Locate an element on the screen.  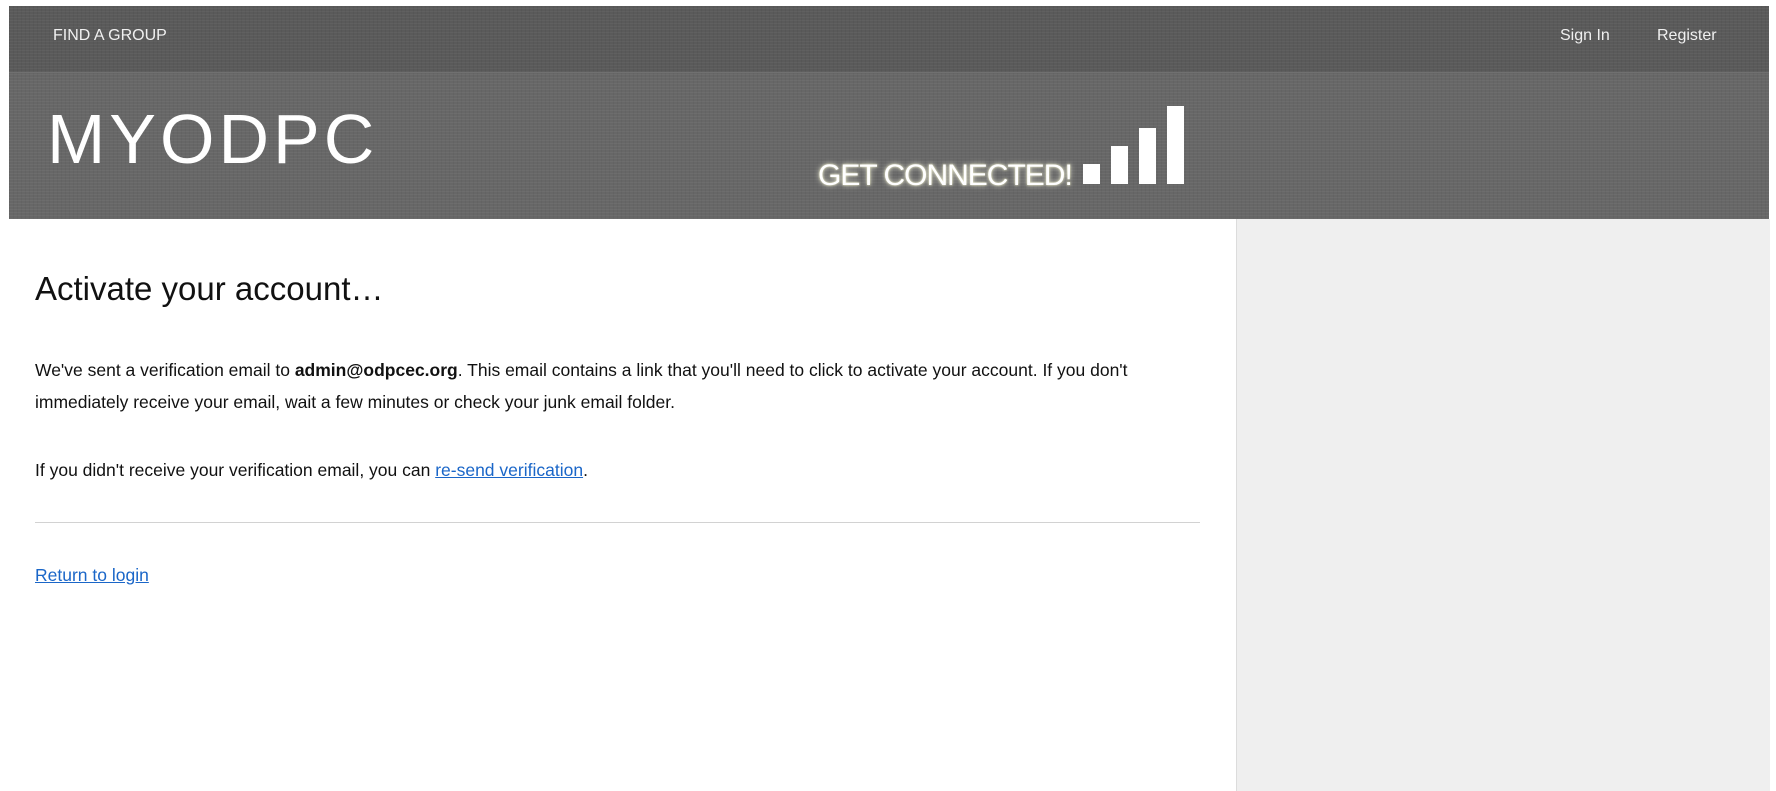
tagline: GET CONNECTED! is located at coordinates (945, 175).